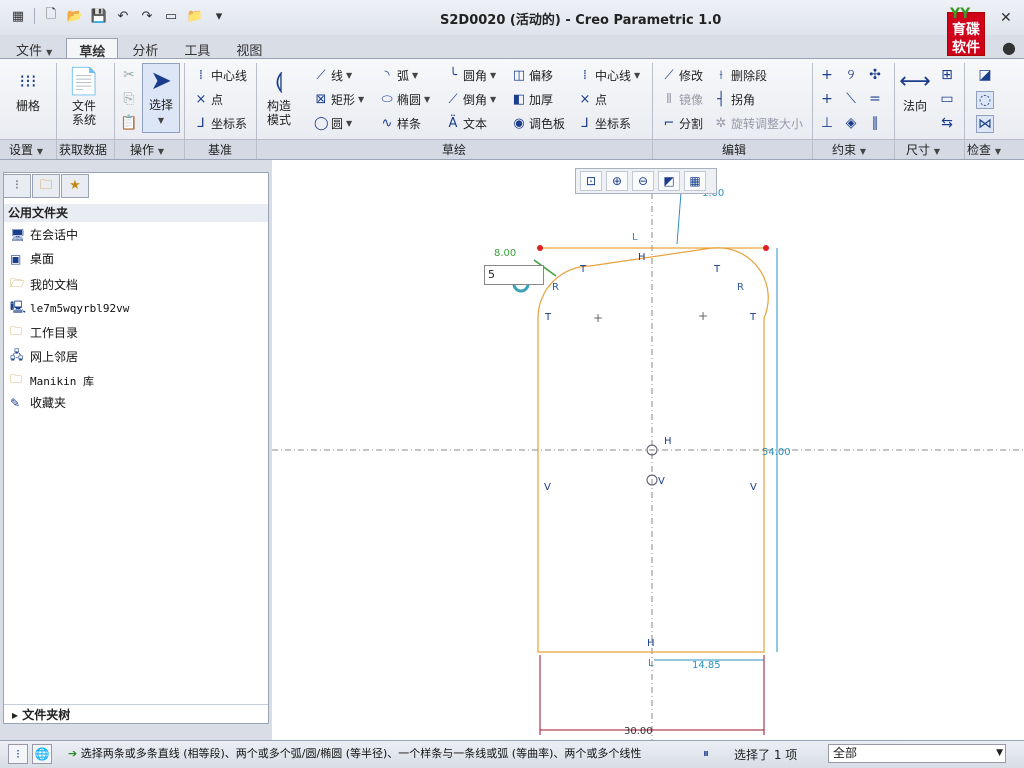 The image size is (1024, 768). Describe the element at coordinates (851, 123) in the screenshot. I see `symmetric-constraint-icon: ◈` at that location.